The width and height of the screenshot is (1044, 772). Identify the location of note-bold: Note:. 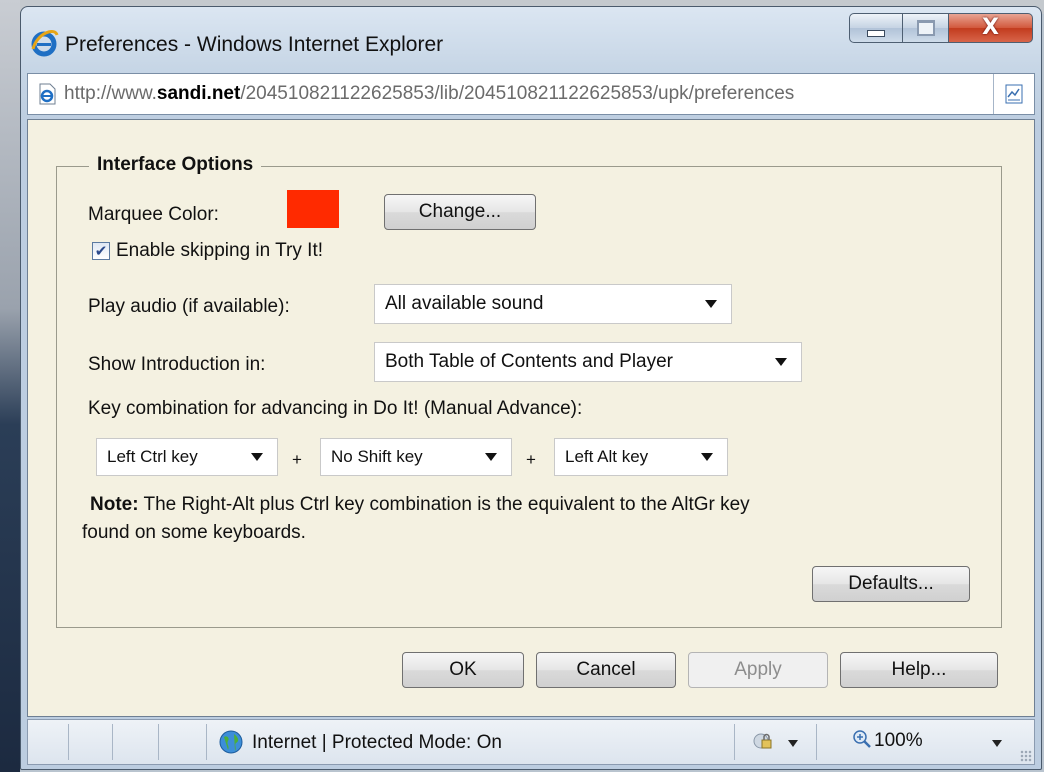
(114, 504).